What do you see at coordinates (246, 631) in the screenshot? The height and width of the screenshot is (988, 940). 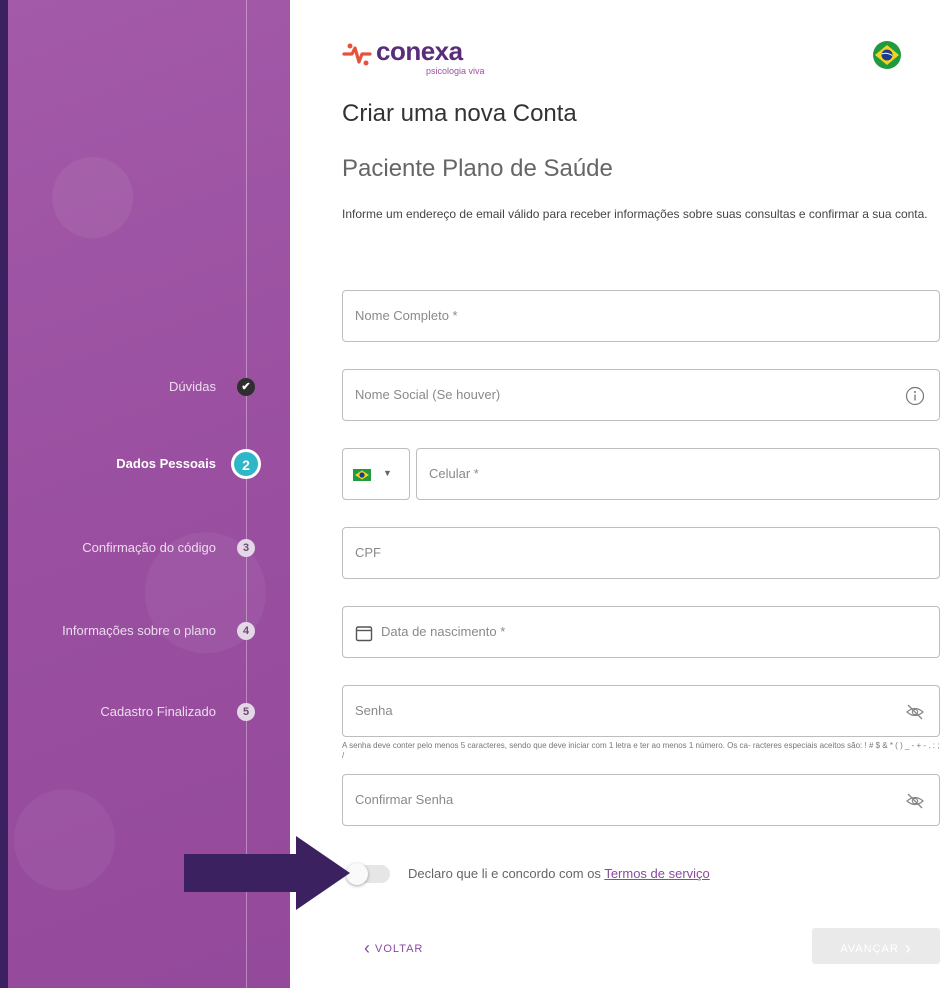 I see `step-number: 4` at bounding box center [246, 631].